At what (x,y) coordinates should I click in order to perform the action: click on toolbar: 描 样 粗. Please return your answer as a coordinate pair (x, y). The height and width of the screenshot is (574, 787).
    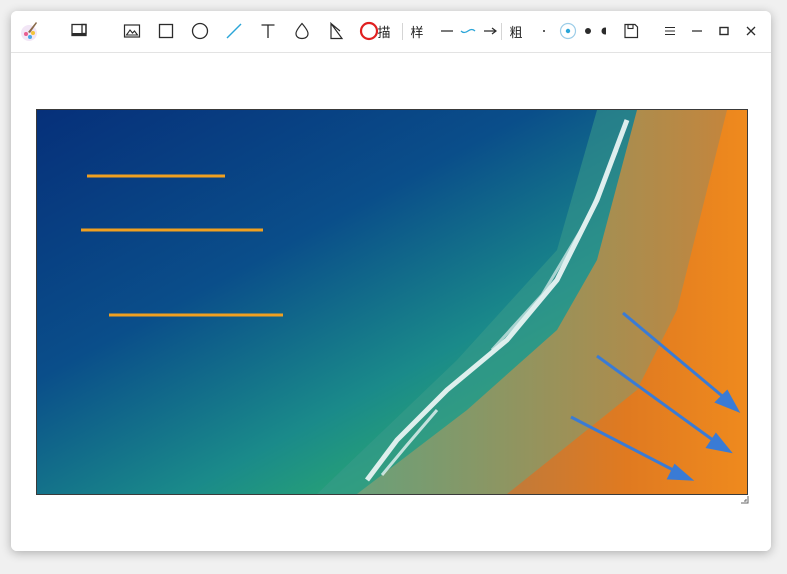
    Looking at the image, I should click on (391, 32).